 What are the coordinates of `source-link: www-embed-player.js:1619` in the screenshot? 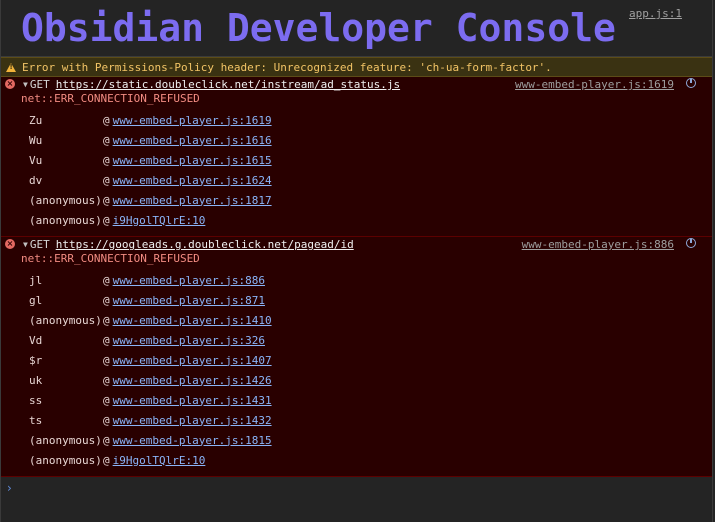 It's located at (594, 84).